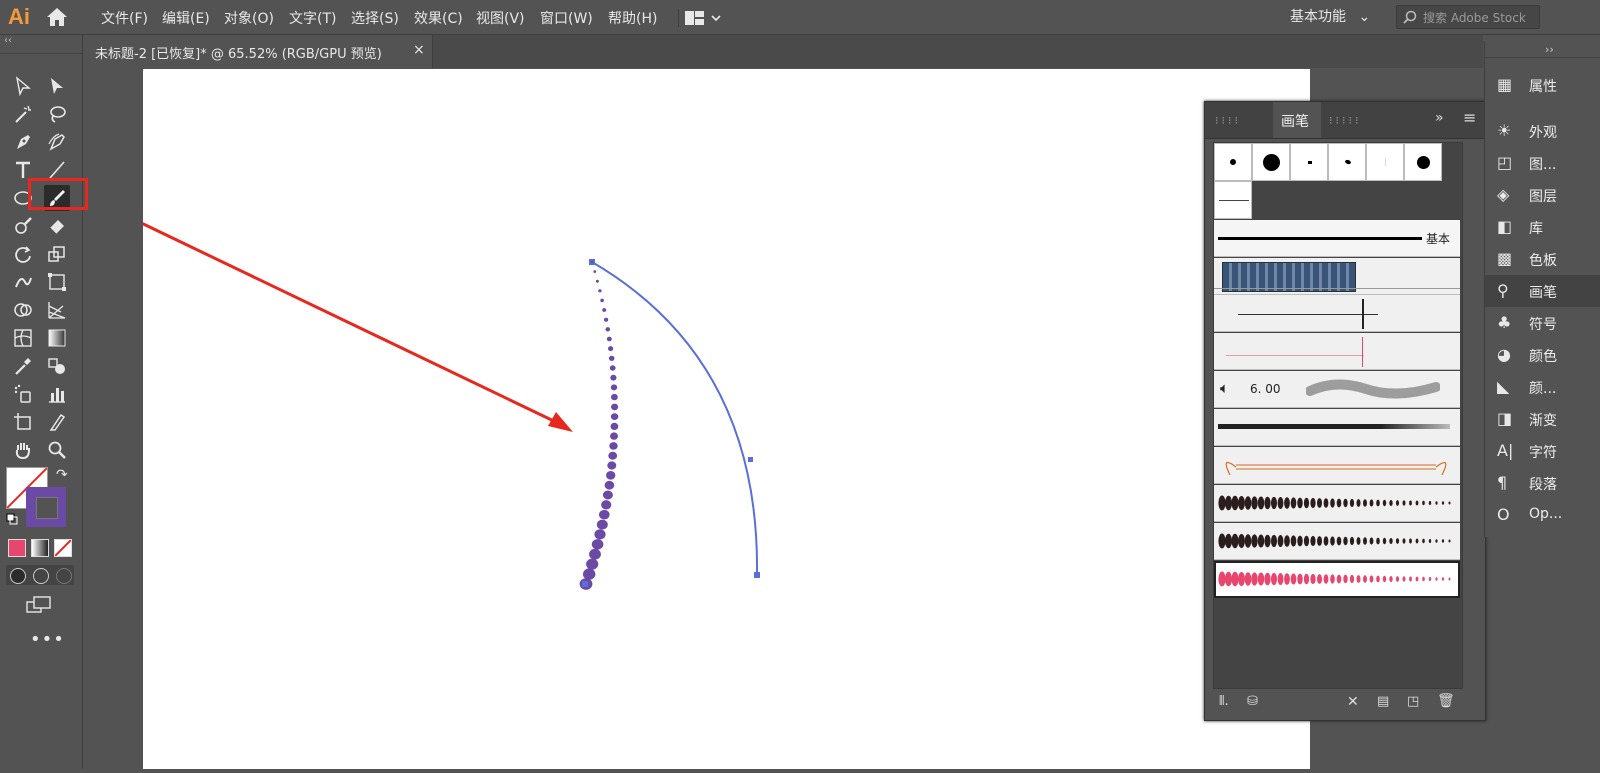 The image size is (1600, 773). What do you see at coordinates (57, 17) in the screenshot?
I see `home-icon` at bounding box center [57, 17].